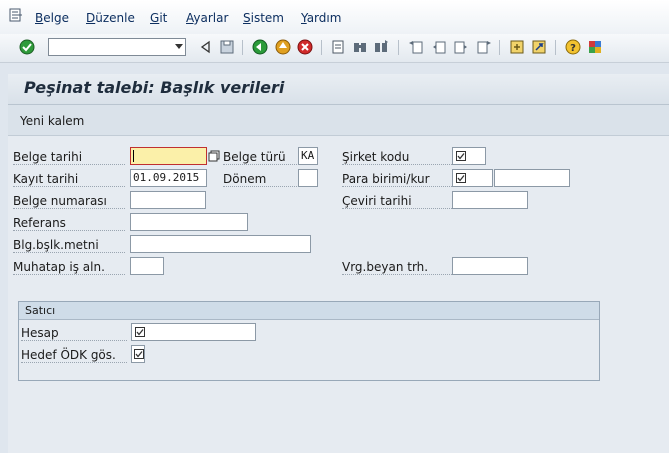 The width and height of the screenshot is (669, 453). I want to click on menu-duzenle: Düzenle, so click(110, 18).